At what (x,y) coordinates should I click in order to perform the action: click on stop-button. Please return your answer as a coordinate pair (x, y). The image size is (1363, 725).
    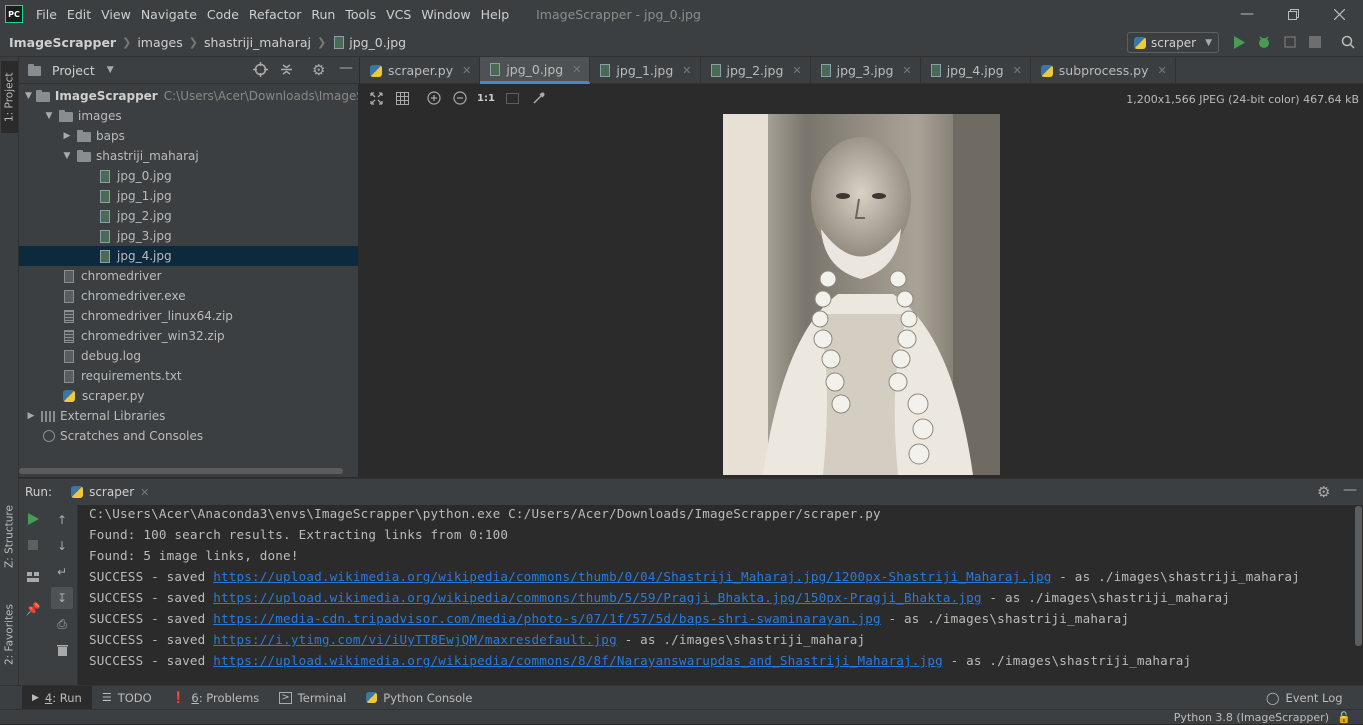
    Looking at the image, I should click on (1315, 42).